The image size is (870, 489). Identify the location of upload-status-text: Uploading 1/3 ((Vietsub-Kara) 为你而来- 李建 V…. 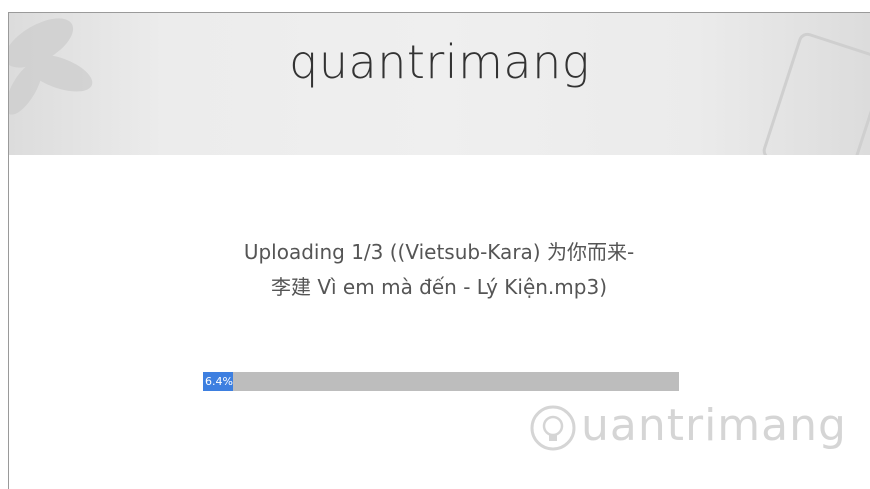
(439, 270).